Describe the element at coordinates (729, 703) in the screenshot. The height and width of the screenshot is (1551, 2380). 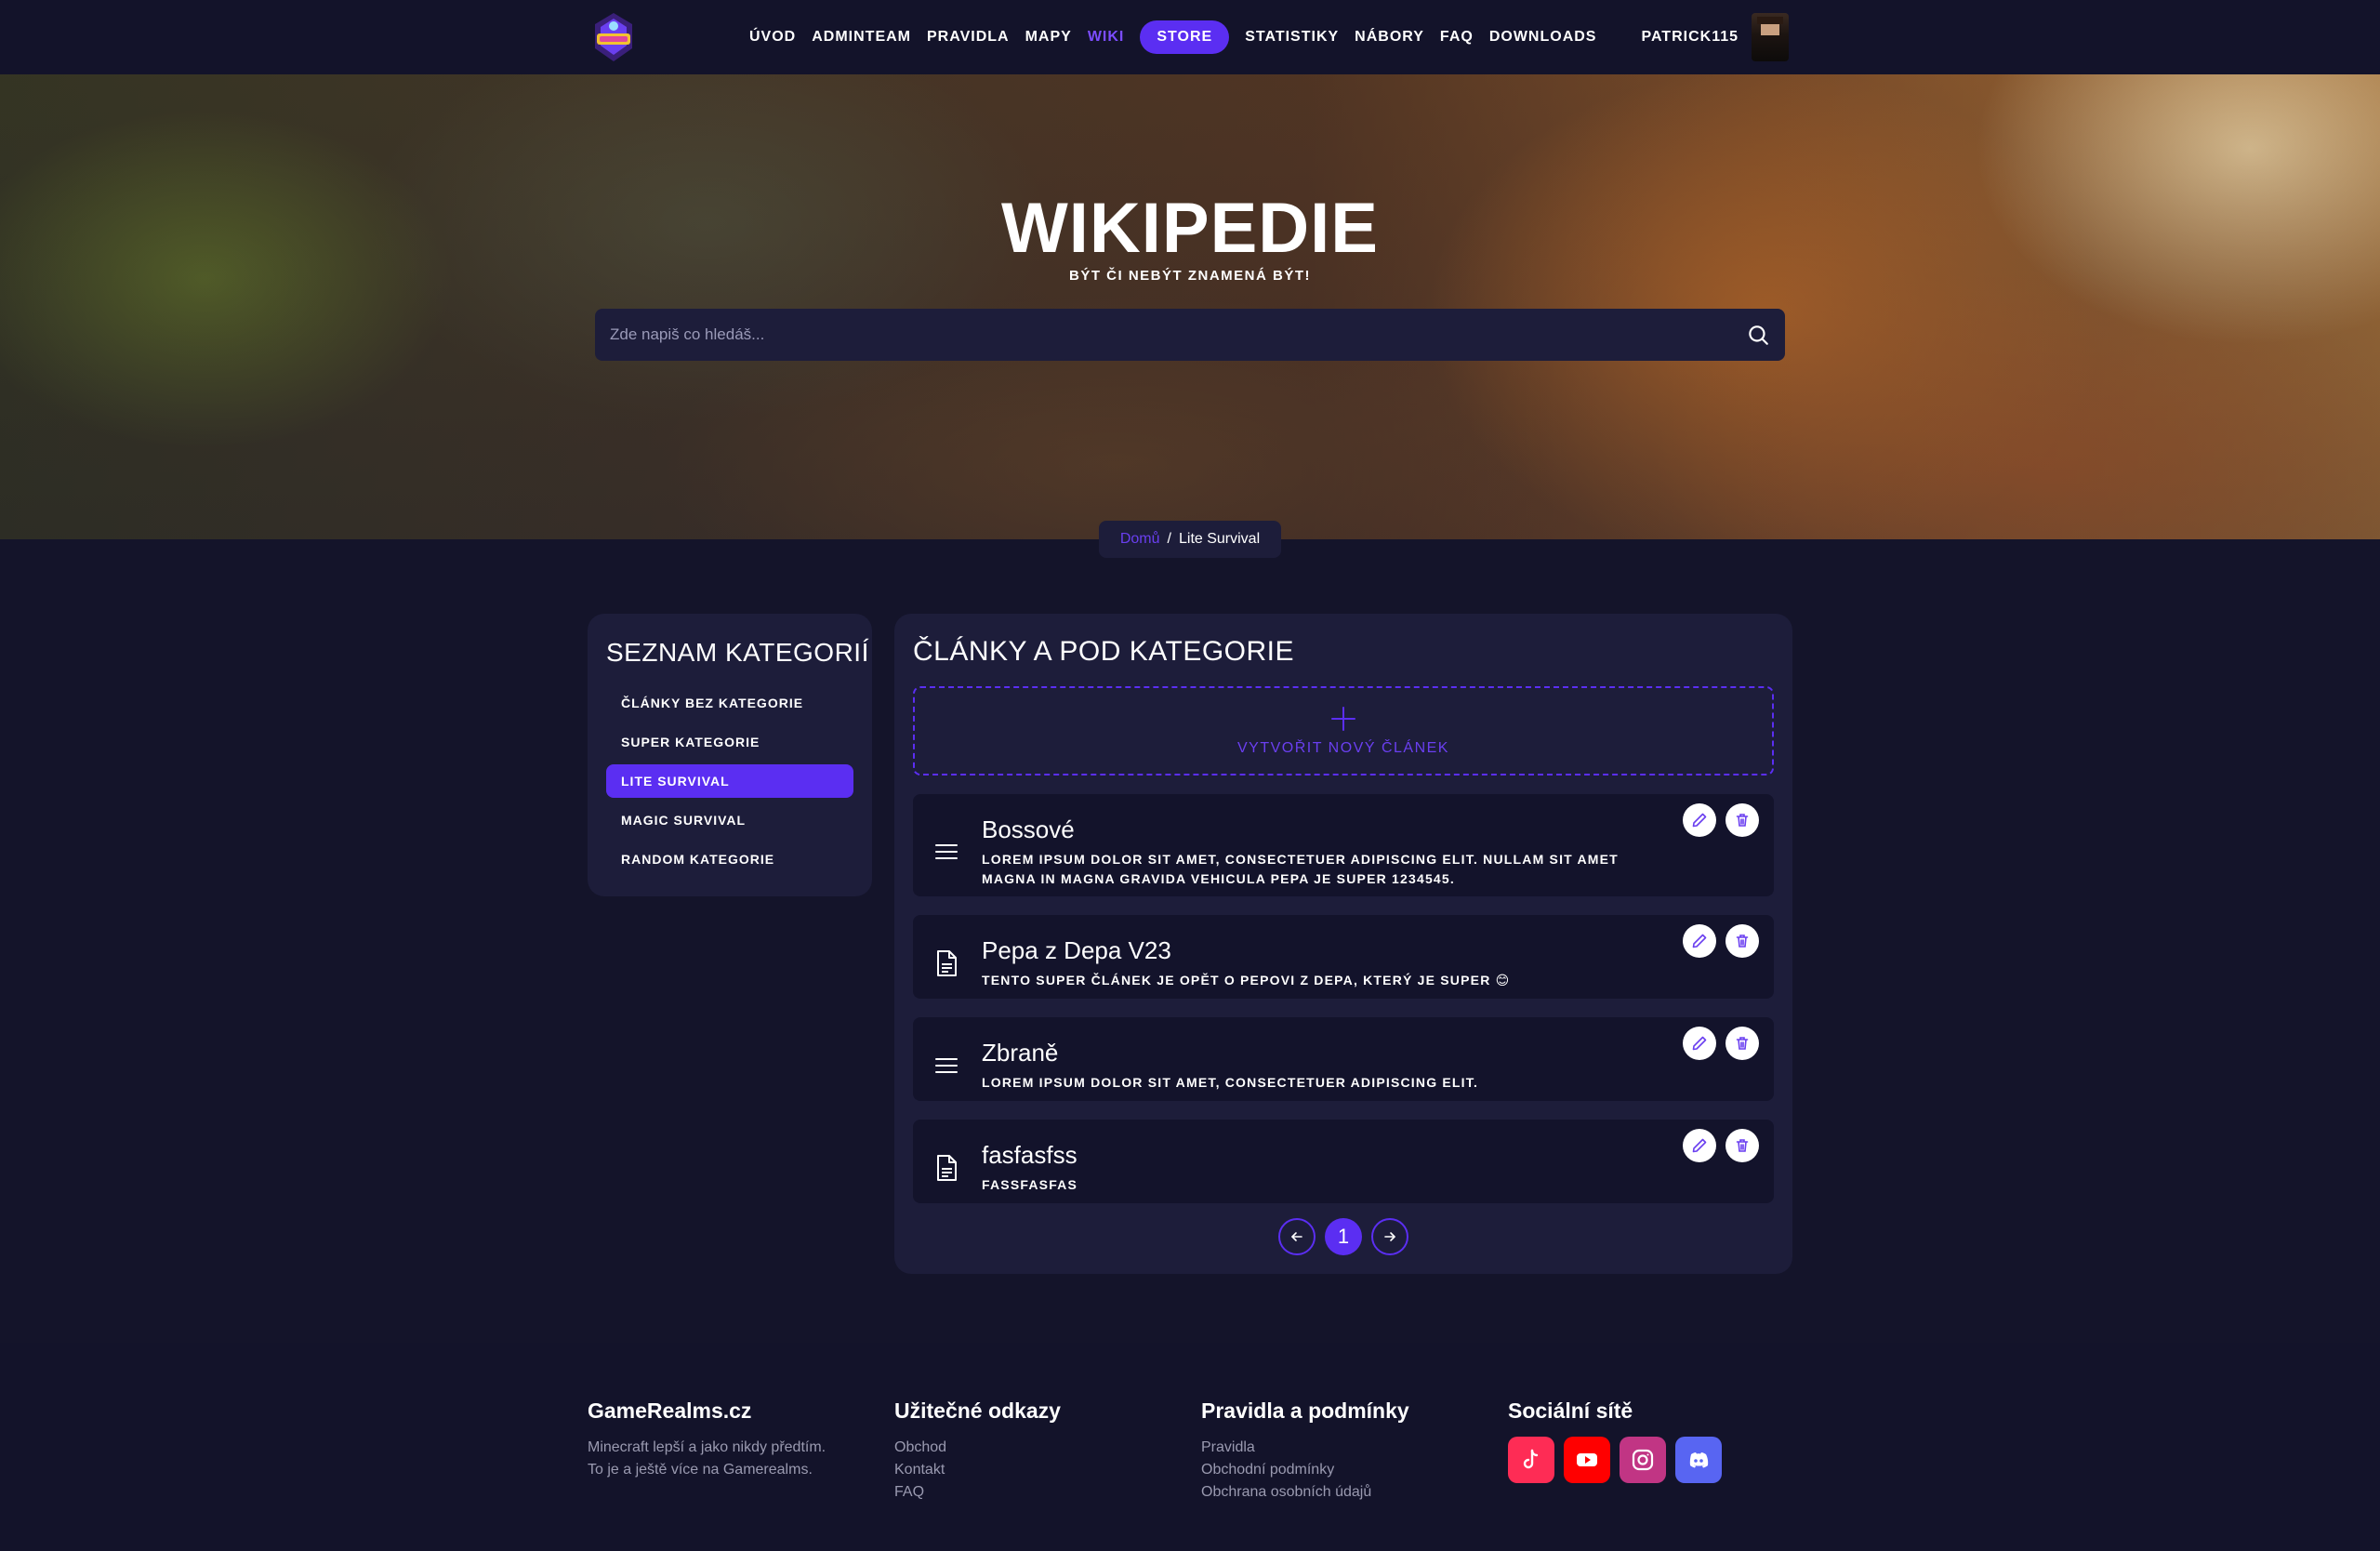
I see `sidebar-item-clanky-bez-kategorie: ČLÁNKY BEZ KATEGORIE` at that location.